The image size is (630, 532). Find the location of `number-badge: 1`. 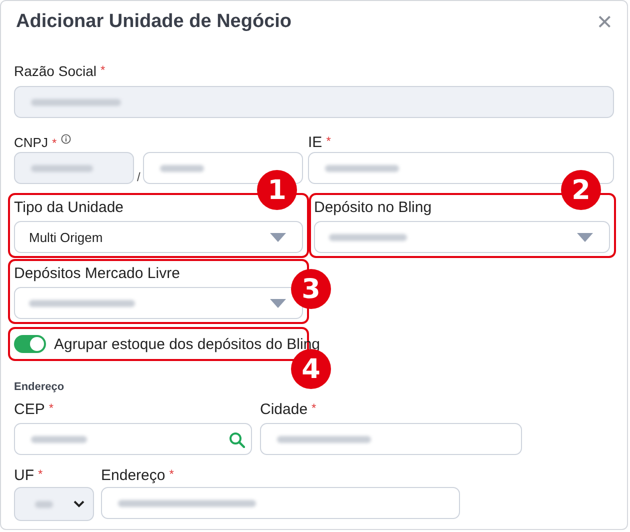

number-badge: 1 is located at coordinates (277, 190).